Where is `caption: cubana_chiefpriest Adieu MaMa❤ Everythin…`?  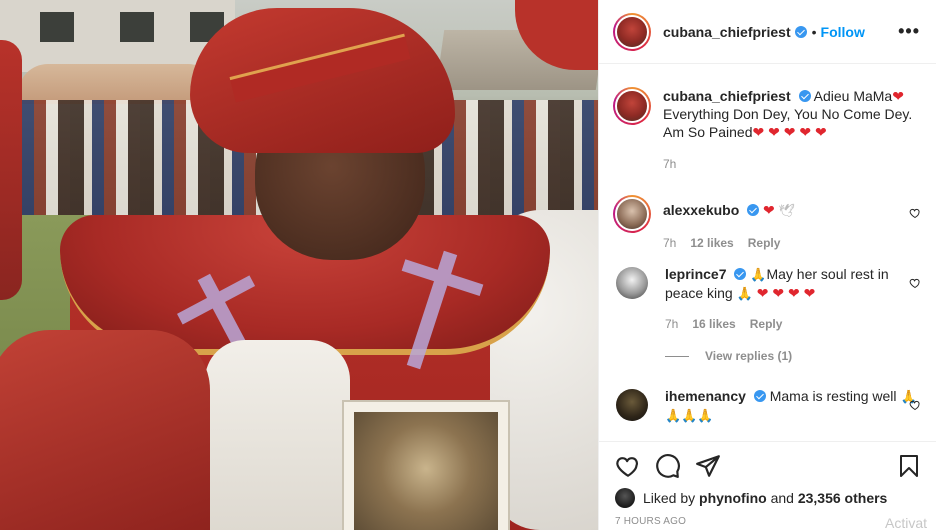 caption: cubana_chiefpriest Adieu MaMa❤ Everythin… is located at coordinates (767, 130).